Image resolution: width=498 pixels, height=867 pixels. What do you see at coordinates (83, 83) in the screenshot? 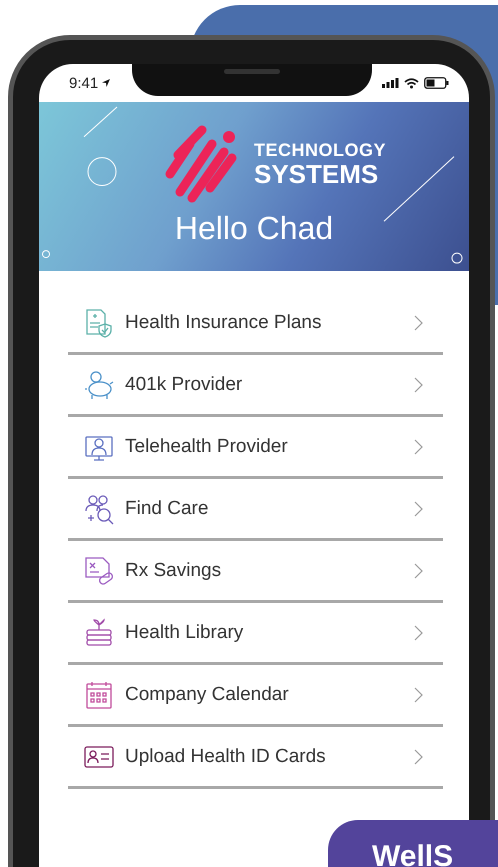
I see `status-time: 9:41` at bounding box center [83, 83].